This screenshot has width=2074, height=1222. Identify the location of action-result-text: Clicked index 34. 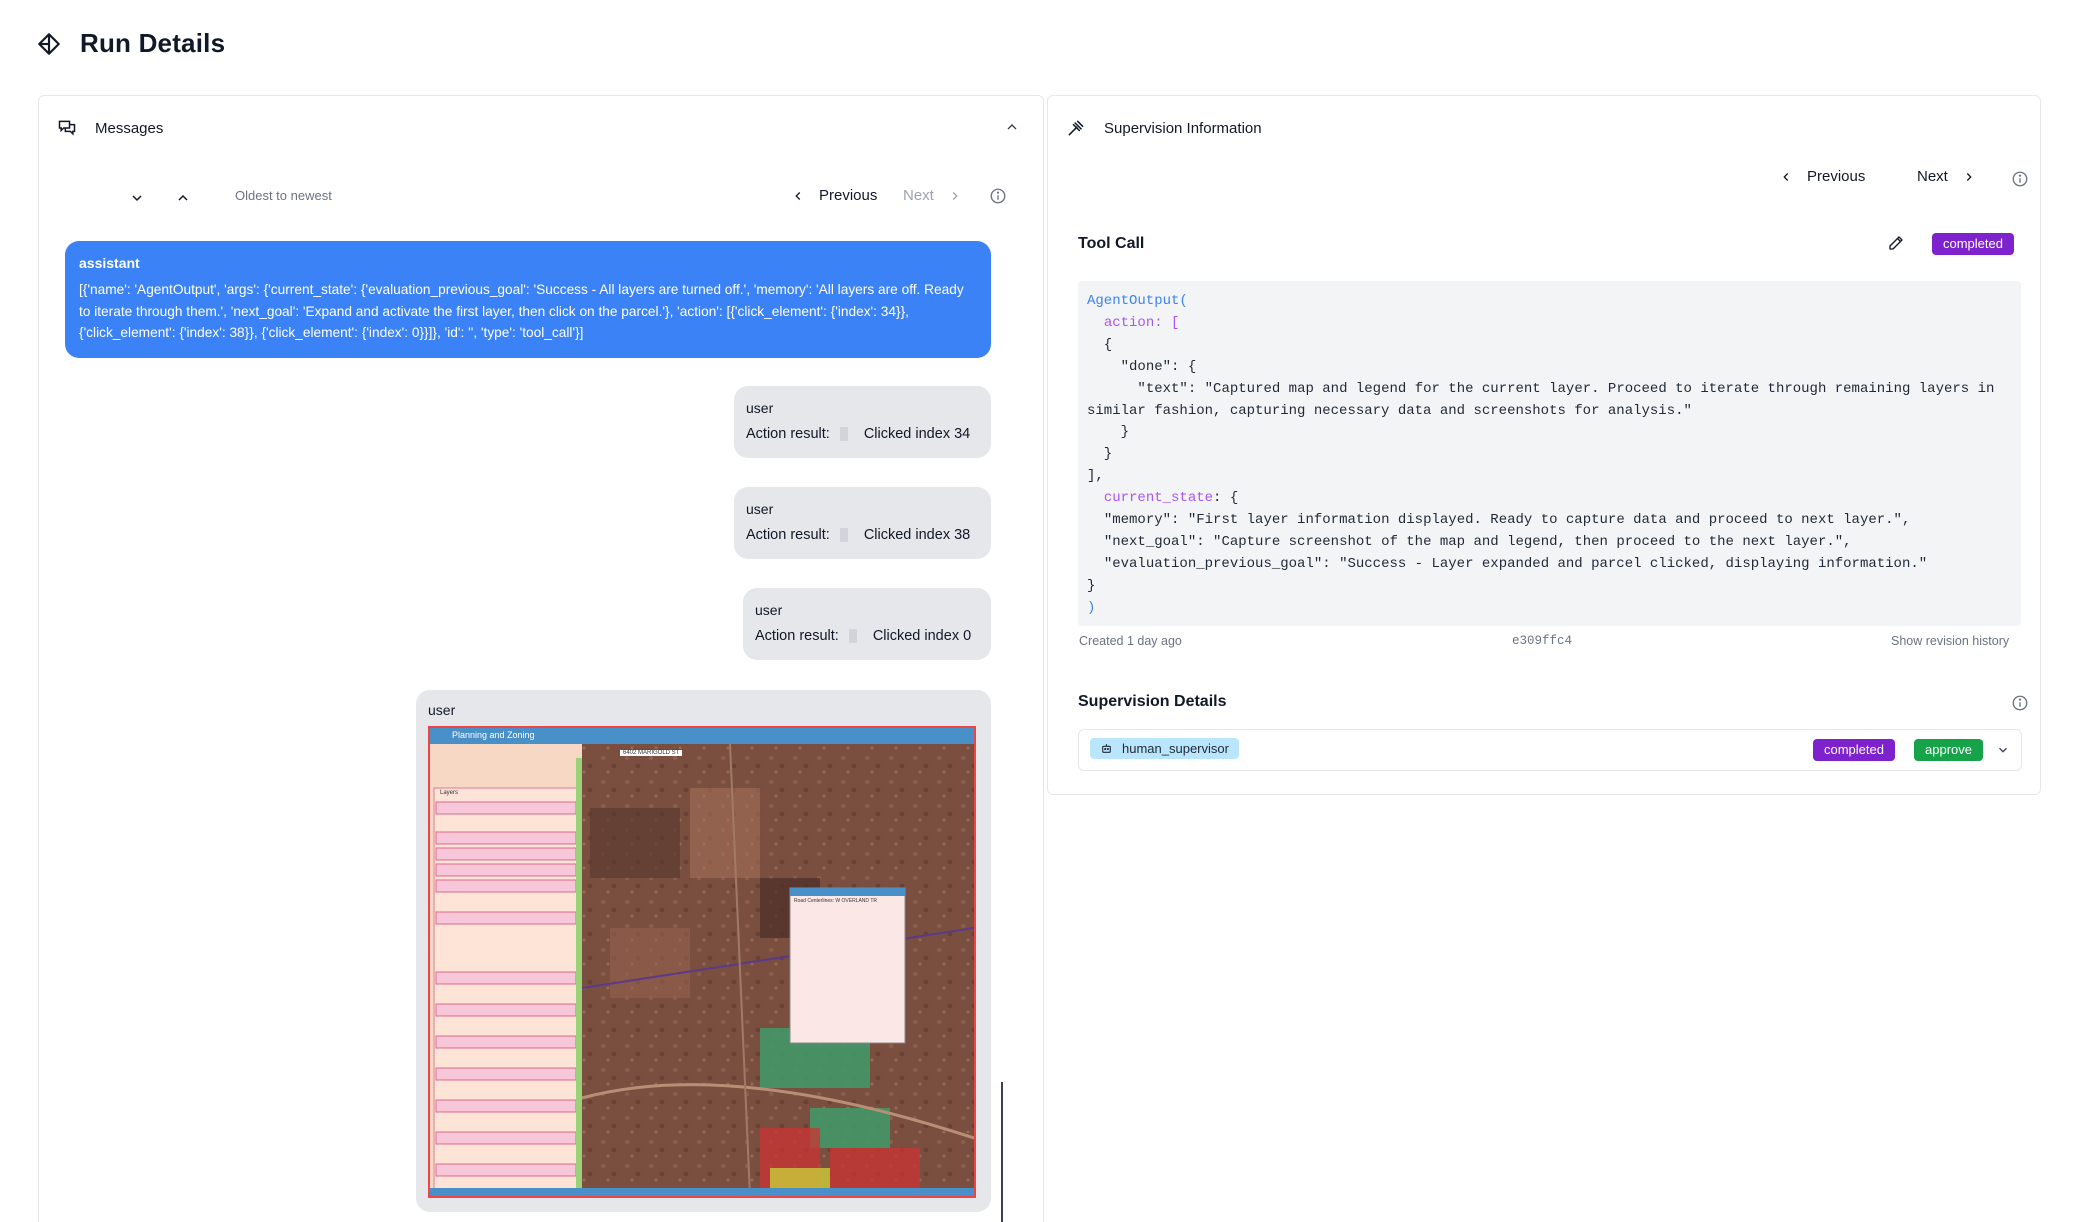
(917, 434).